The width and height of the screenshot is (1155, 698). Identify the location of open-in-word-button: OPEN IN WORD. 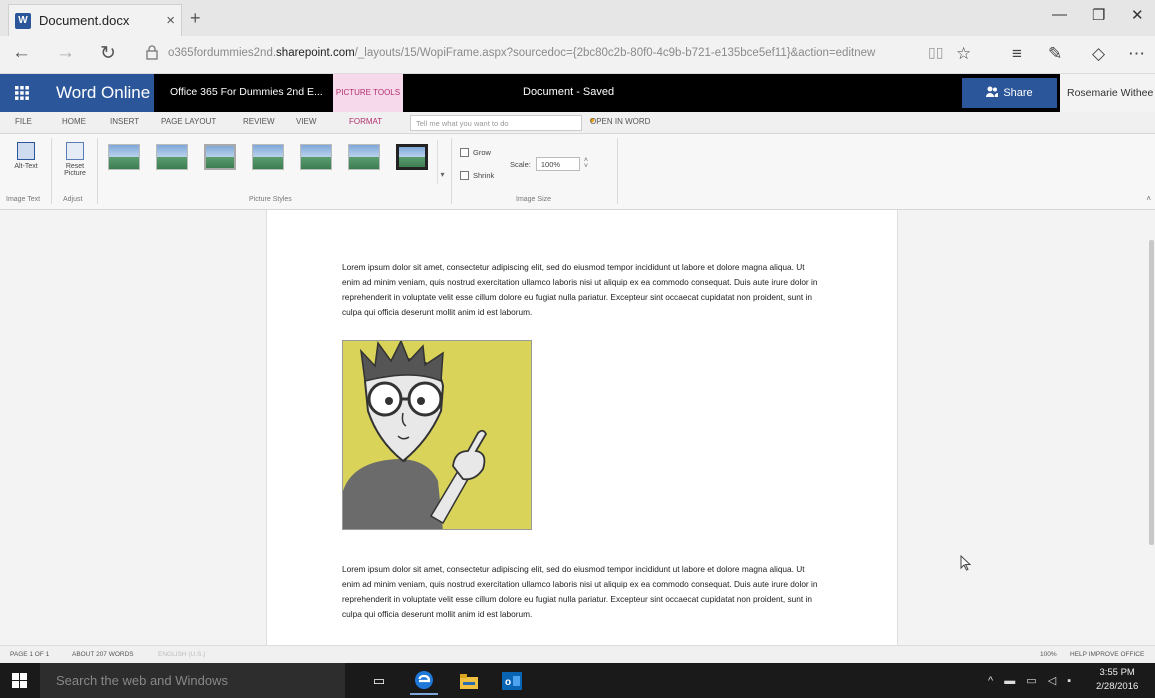
(620, 121).